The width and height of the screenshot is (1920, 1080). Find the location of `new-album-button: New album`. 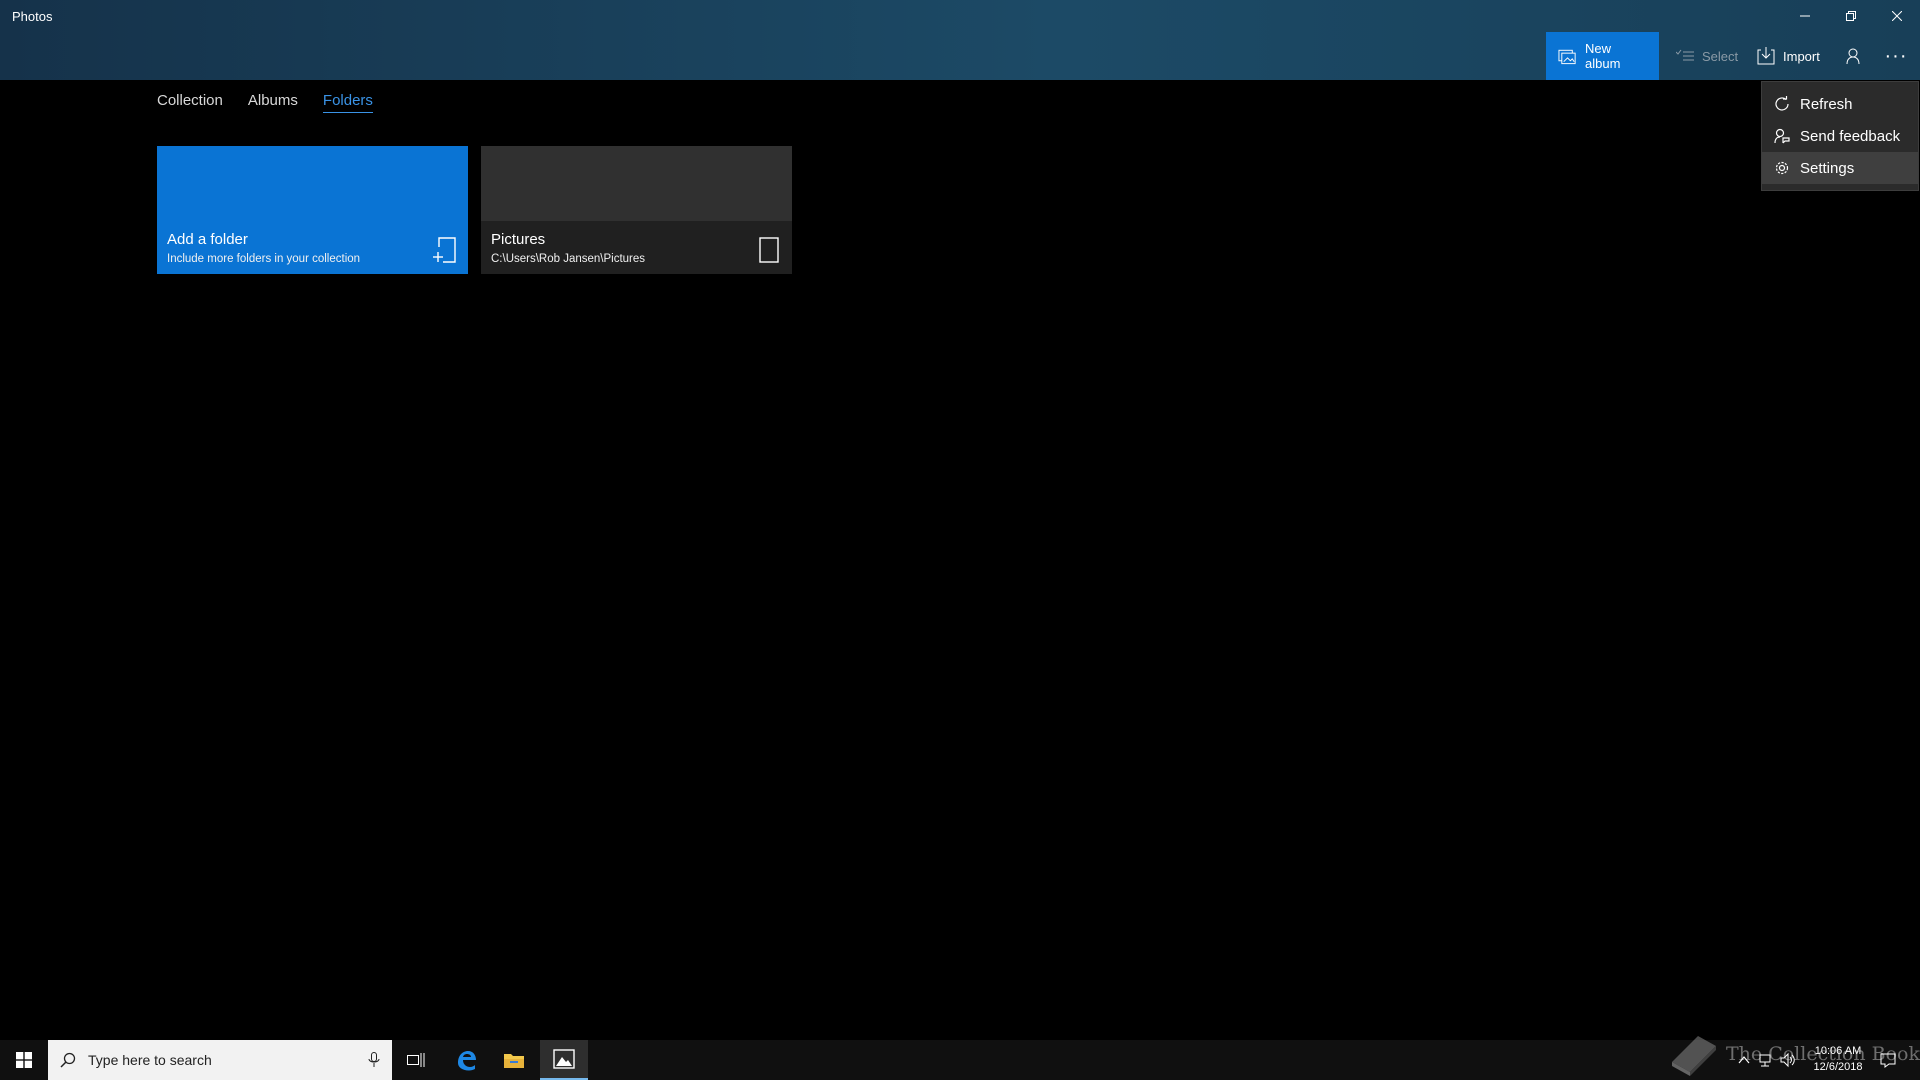

new-album-button: New album is located at coordinates (1602, 56).